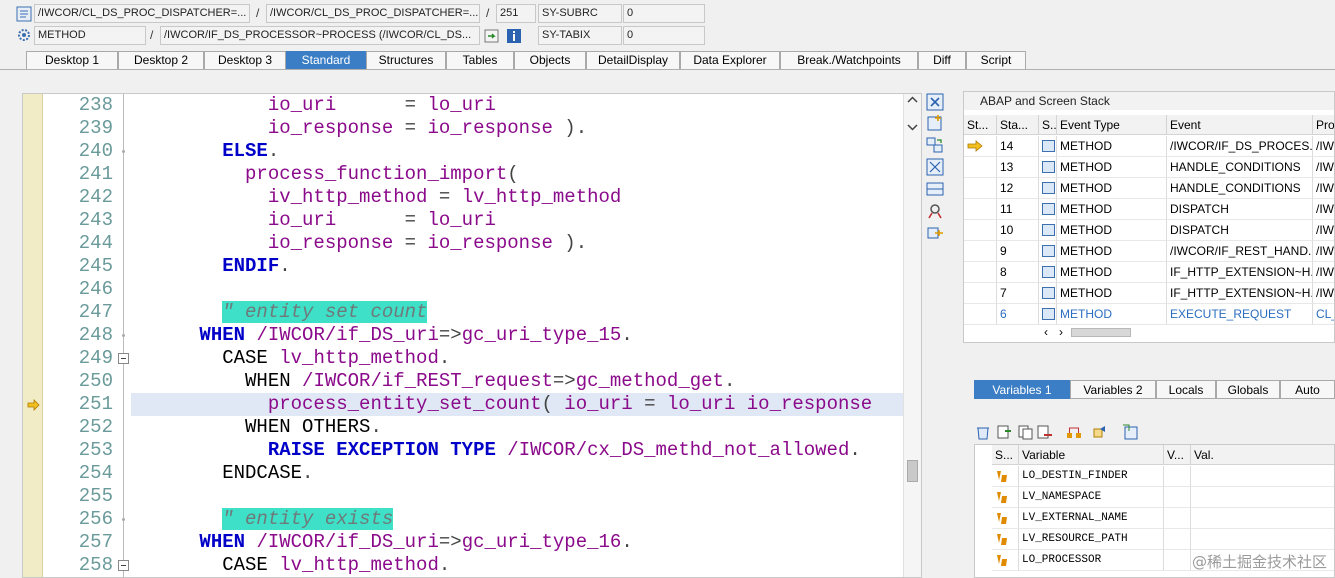 The image size is (1335, 578). I want to click on line-field: 251, so click(516, 13).